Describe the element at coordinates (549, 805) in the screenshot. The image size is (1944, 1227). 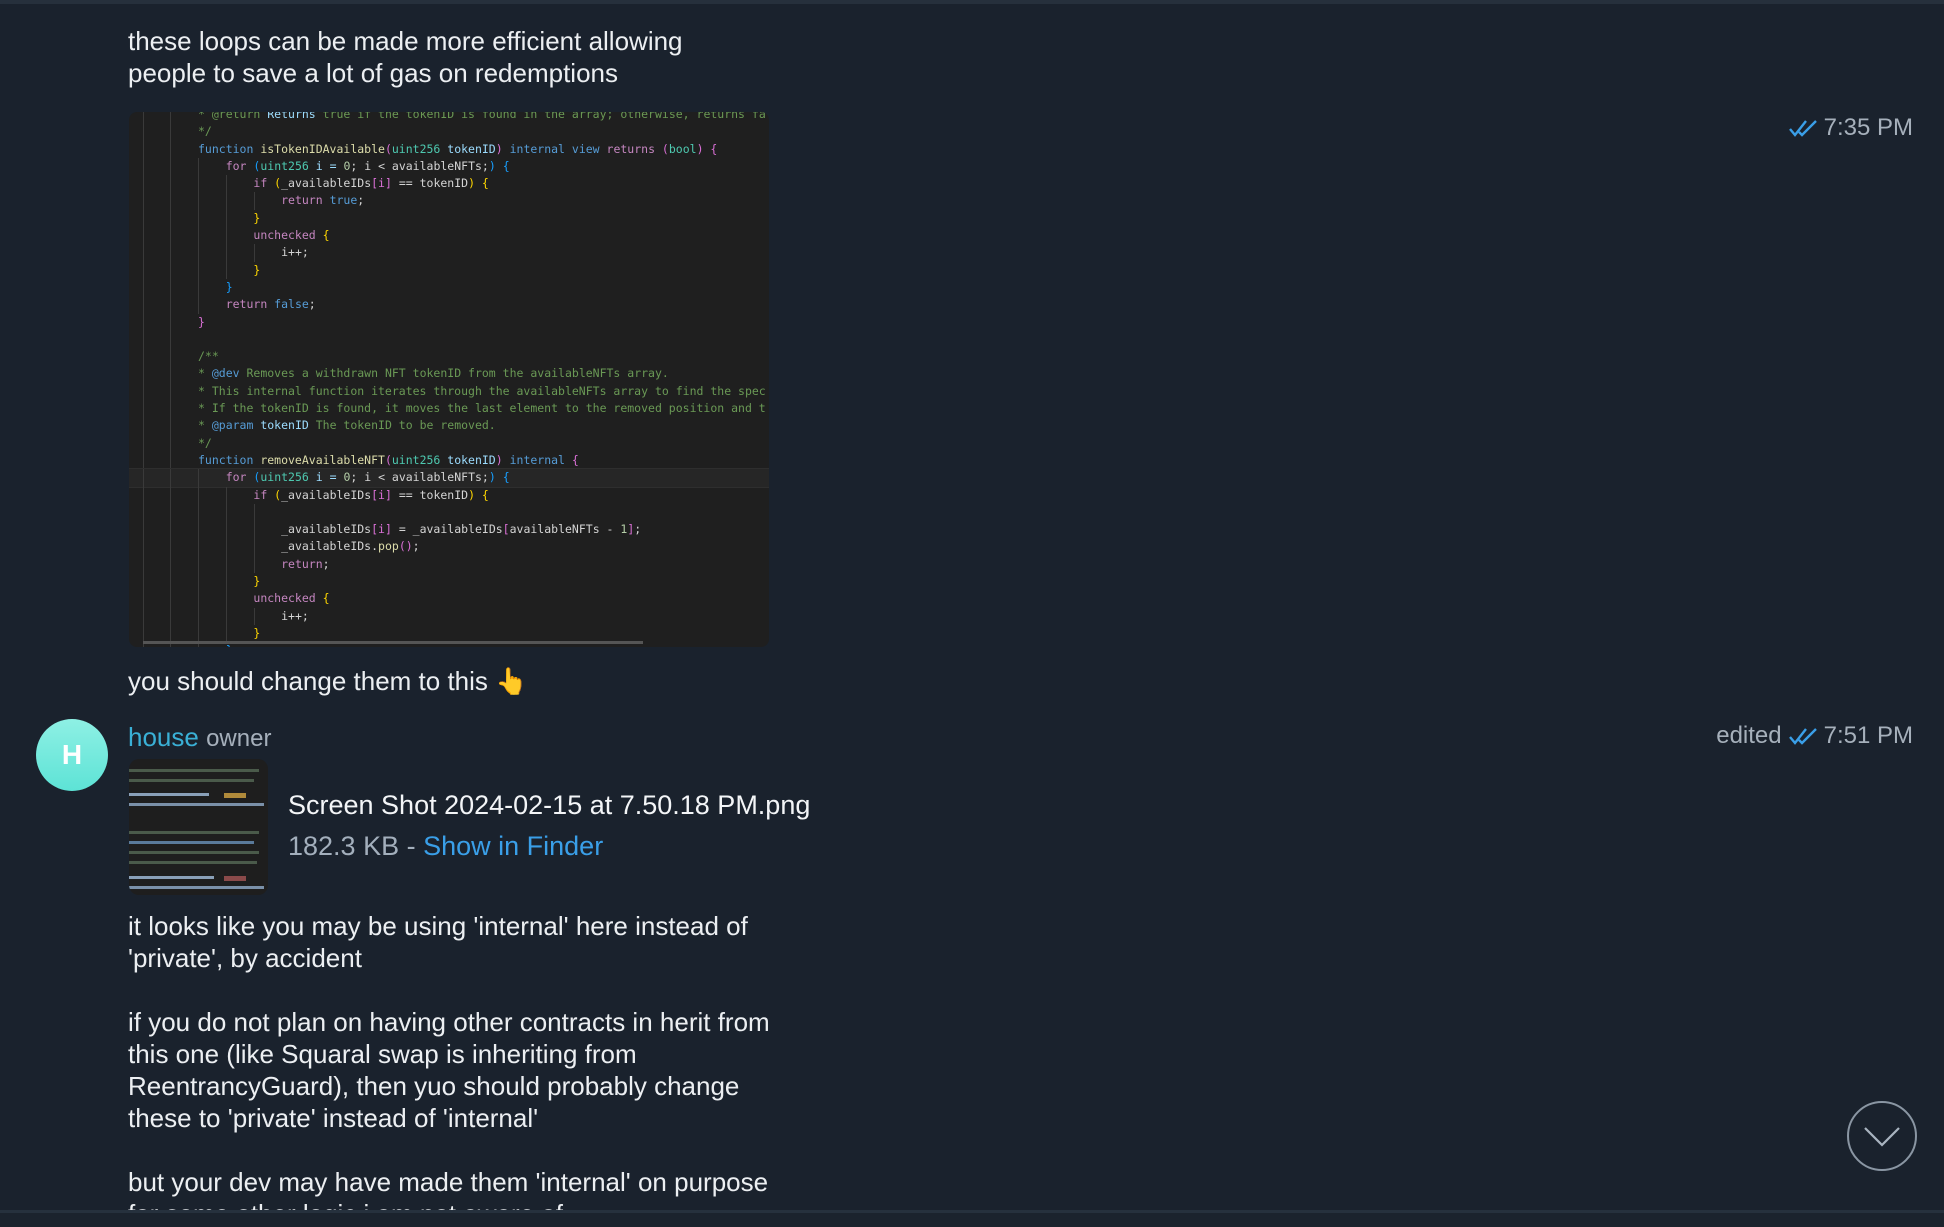
I see `file-name: Screen Shot 2024-02-15 at 7.50.18 PM.png` at that location.